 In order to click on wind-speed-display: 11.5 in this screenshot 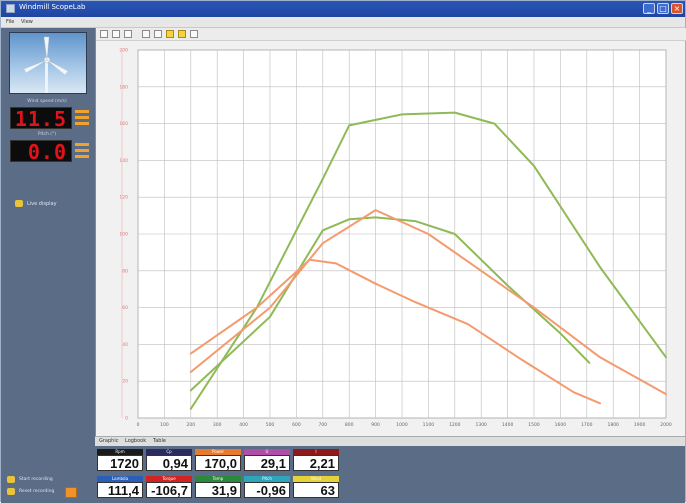, I will do `click(41, 119)`.